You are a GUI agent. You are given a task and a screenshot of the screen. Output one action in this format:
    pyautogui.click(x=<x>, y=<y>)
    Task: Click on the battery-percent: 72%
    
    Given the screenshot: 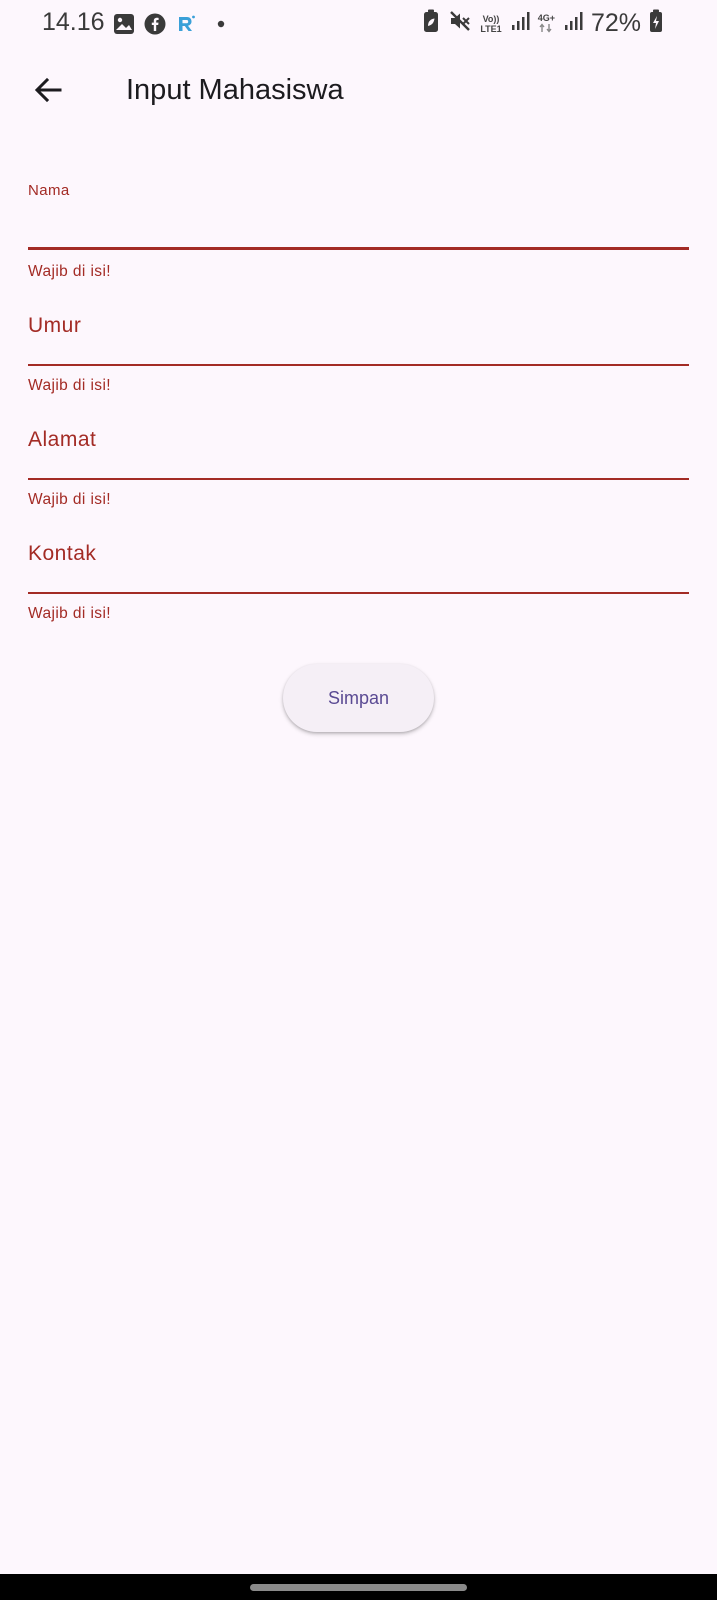 What is the action you would take?
    pyautogui.click(x=615, y=23)
    